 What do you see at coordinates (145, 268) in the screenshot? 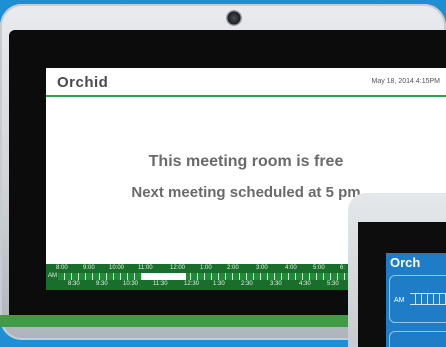
I see `tick-label: 11:00` at bounding box center [145, 268].